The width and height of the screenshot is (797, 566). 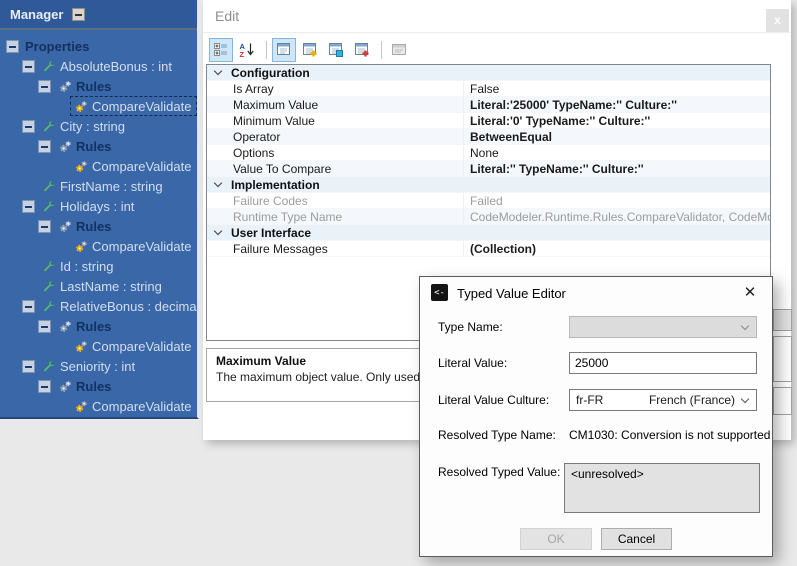 What do you see at coordinates (310, 50) in the screenshot?
I see `add-property-button` at bounding box center [310, 50].